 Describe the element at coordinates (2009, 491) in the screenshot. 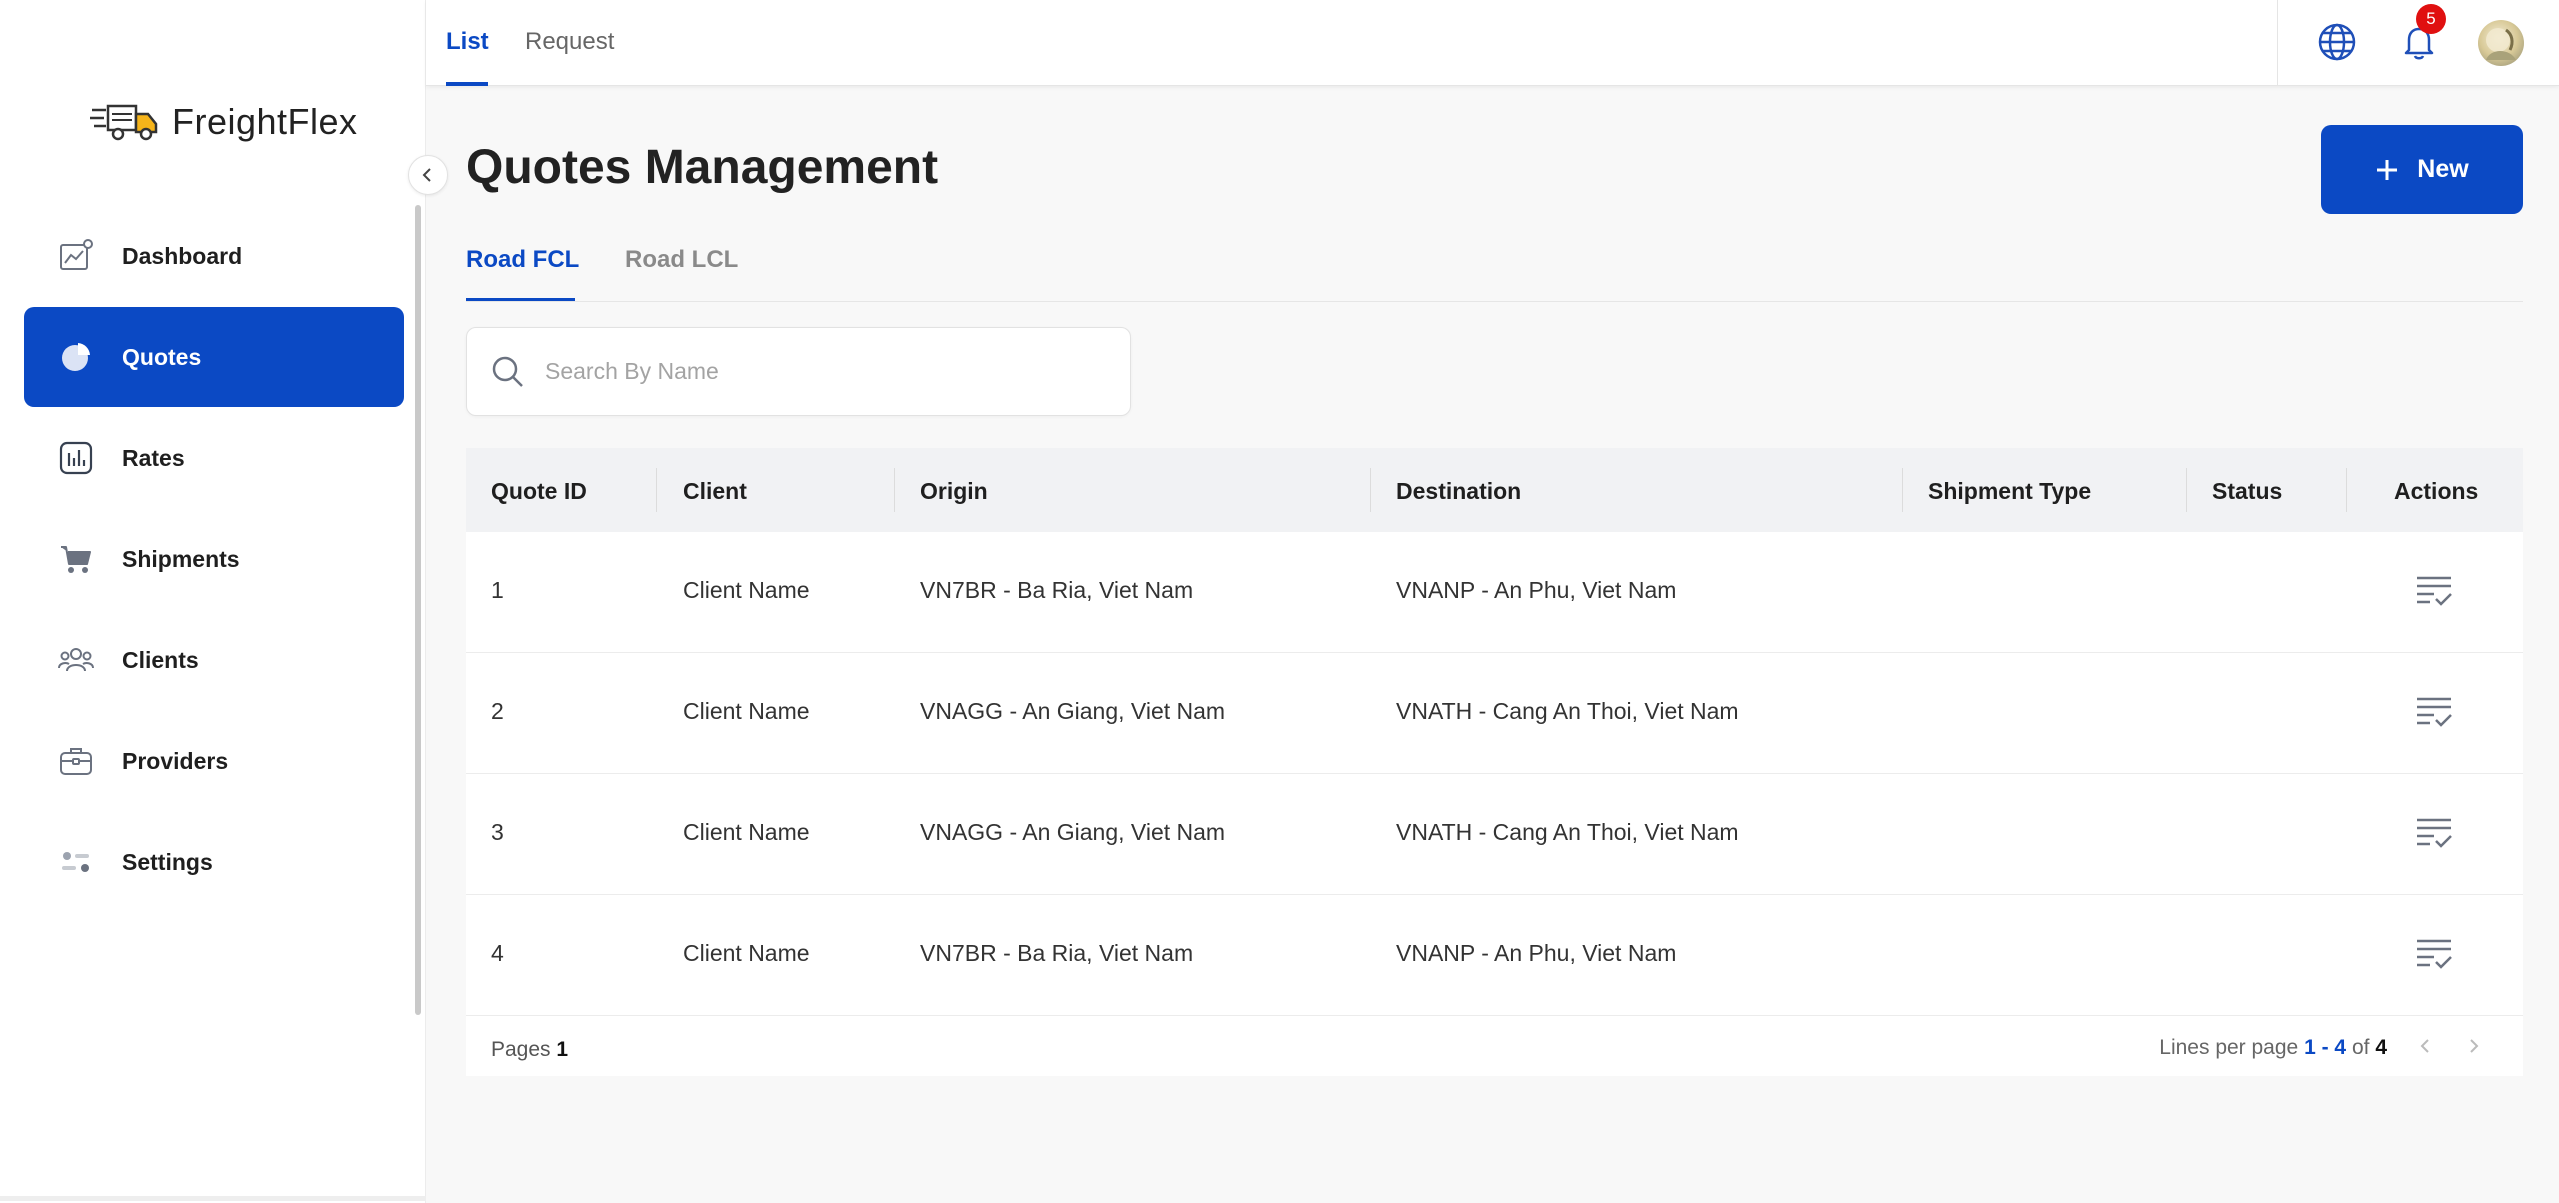

I see `column-header-shipment-type: Shipment Type` at that location.